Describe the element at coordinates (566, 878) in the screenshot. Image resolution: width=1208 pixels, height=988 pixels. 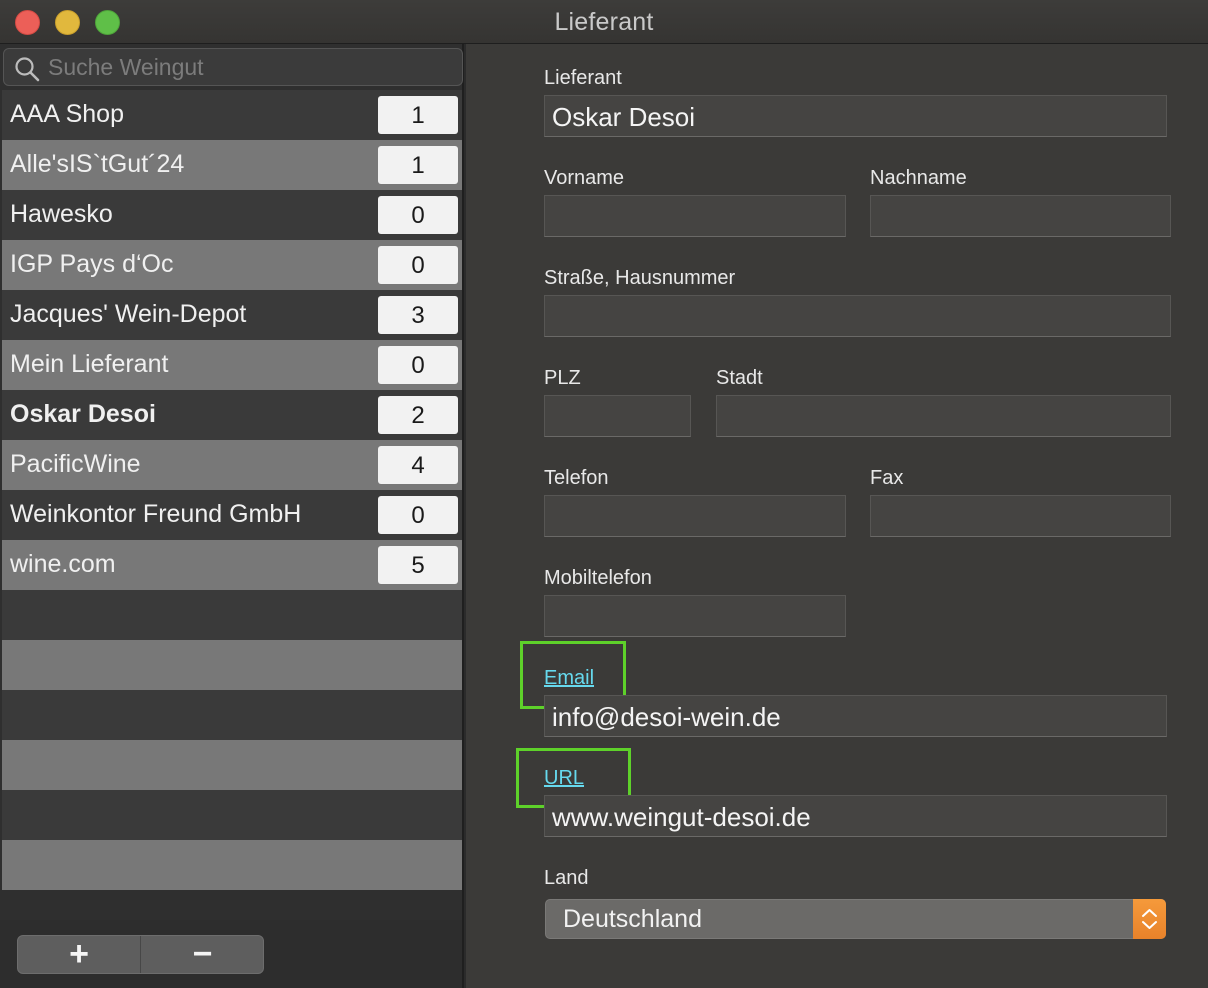
I see `land-label: Land` at that location.